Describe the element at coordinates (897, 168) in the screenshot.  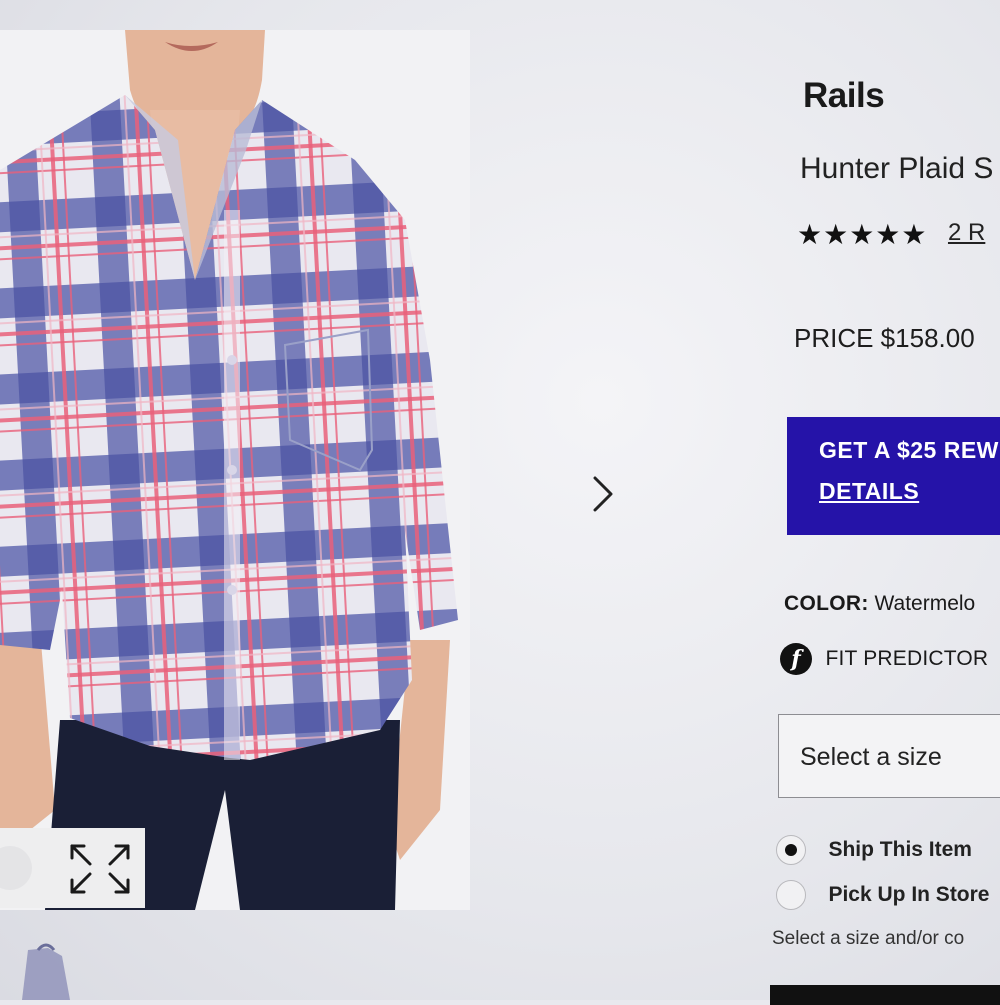
I see `product-title: Hunter Plaid S` at that location.